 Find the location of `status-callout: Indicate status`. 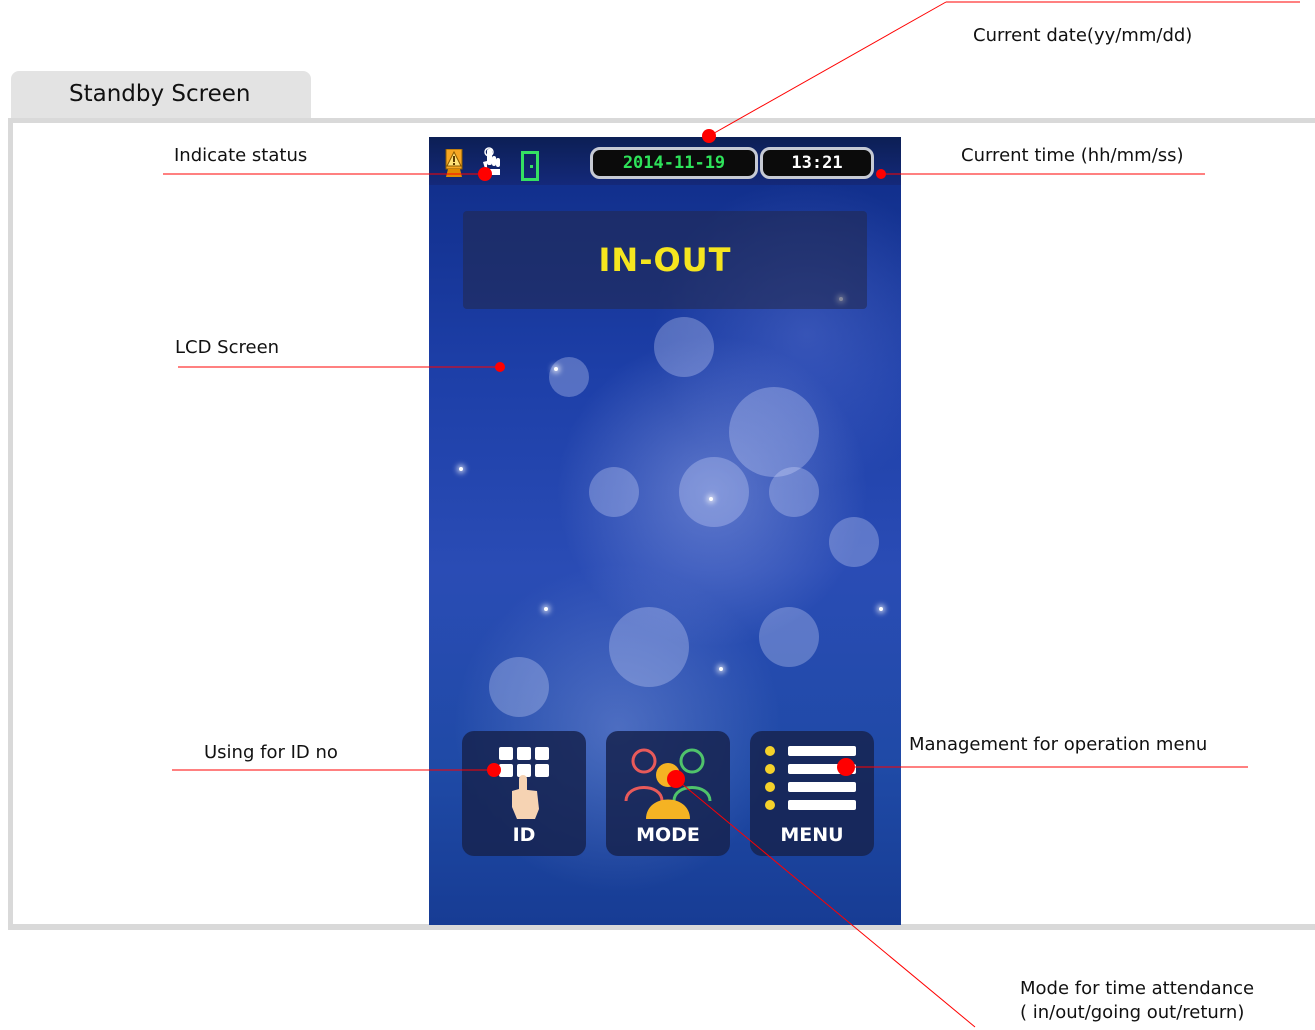

status-callout: Indicate status is located at coordinates (241, 155).